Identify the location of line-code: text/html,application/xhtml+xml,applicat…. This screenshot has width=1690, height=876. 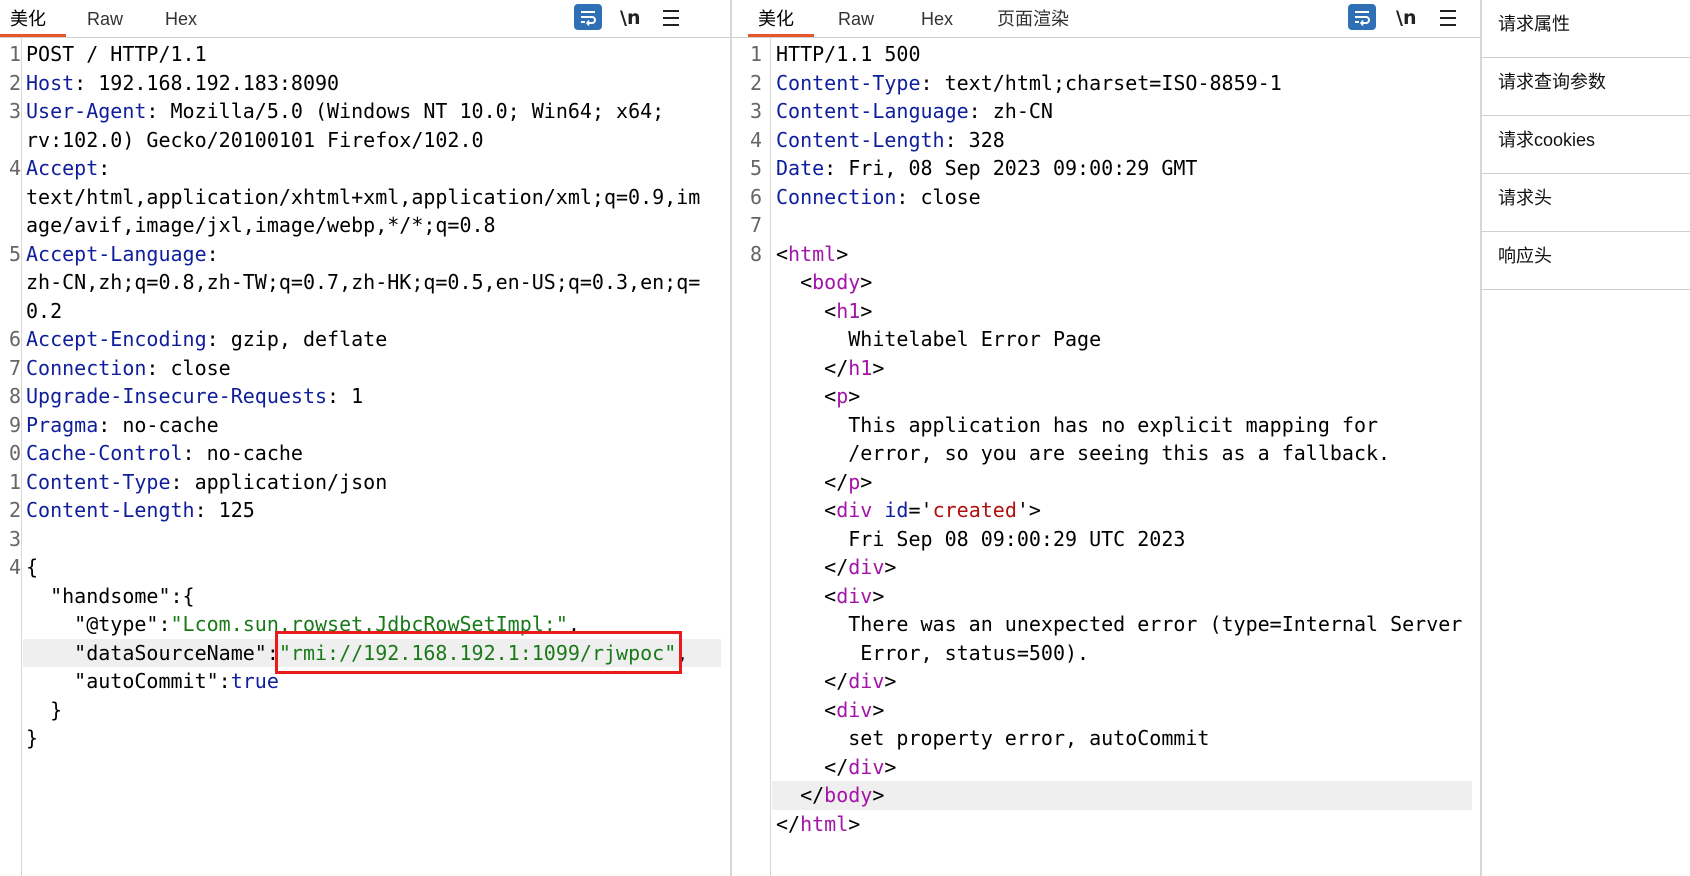
(363, 197).